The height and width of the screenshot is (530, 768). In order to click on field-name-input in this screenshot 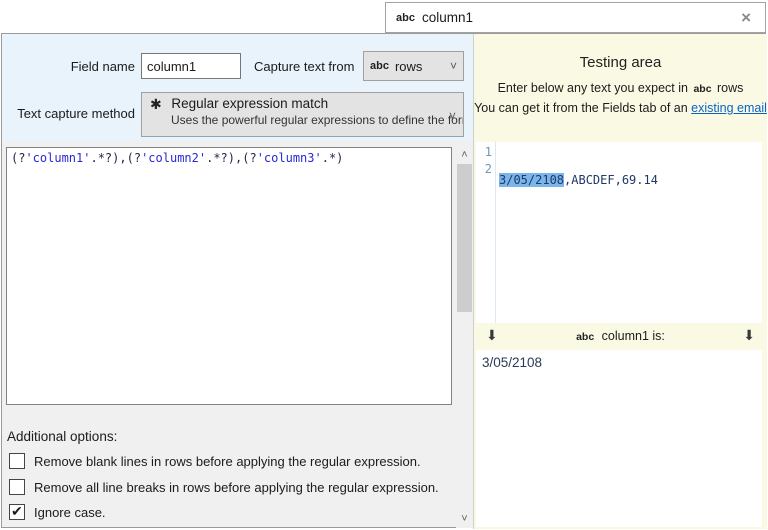, I will do `click(191, 66)`.